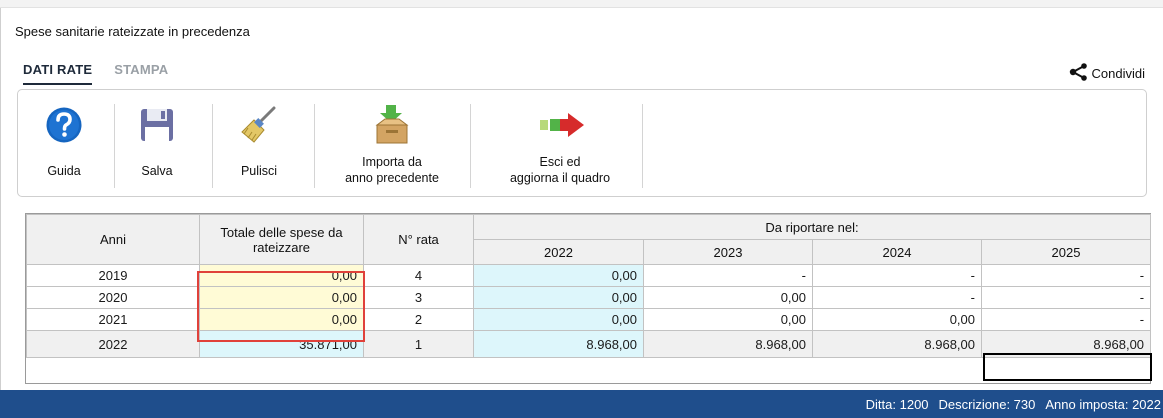  Describe the element at coordinates (113, 344) in the screenshot. I see `cell-anno: 2022` at that location.